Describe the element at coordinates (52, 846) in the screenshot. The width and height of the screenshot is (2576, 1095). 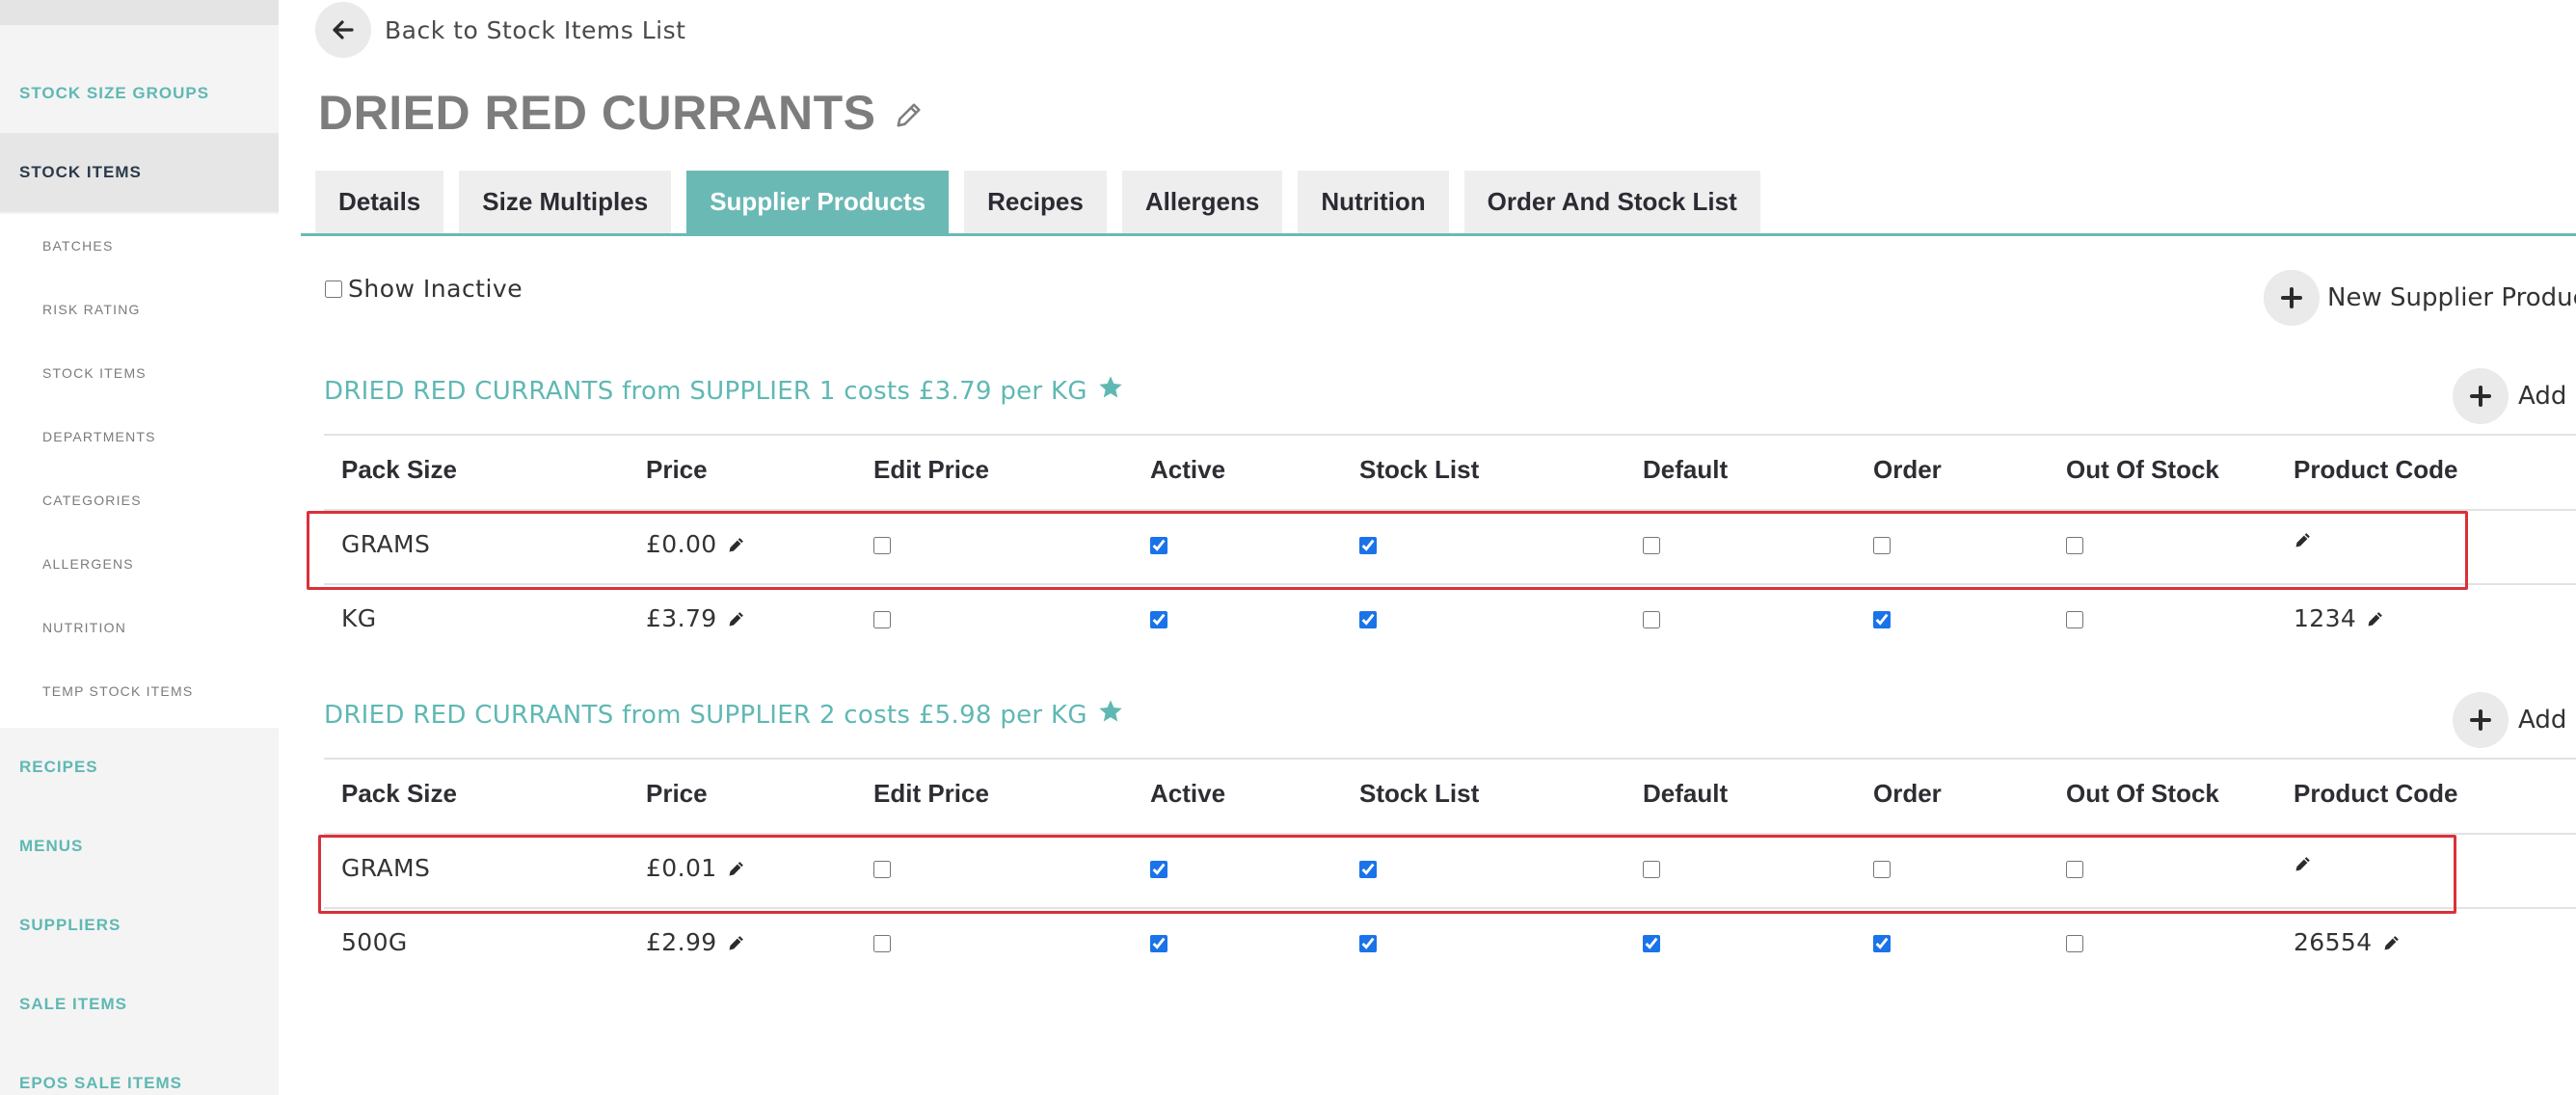
I see `sidebar-item-label: MENUS` at that location.